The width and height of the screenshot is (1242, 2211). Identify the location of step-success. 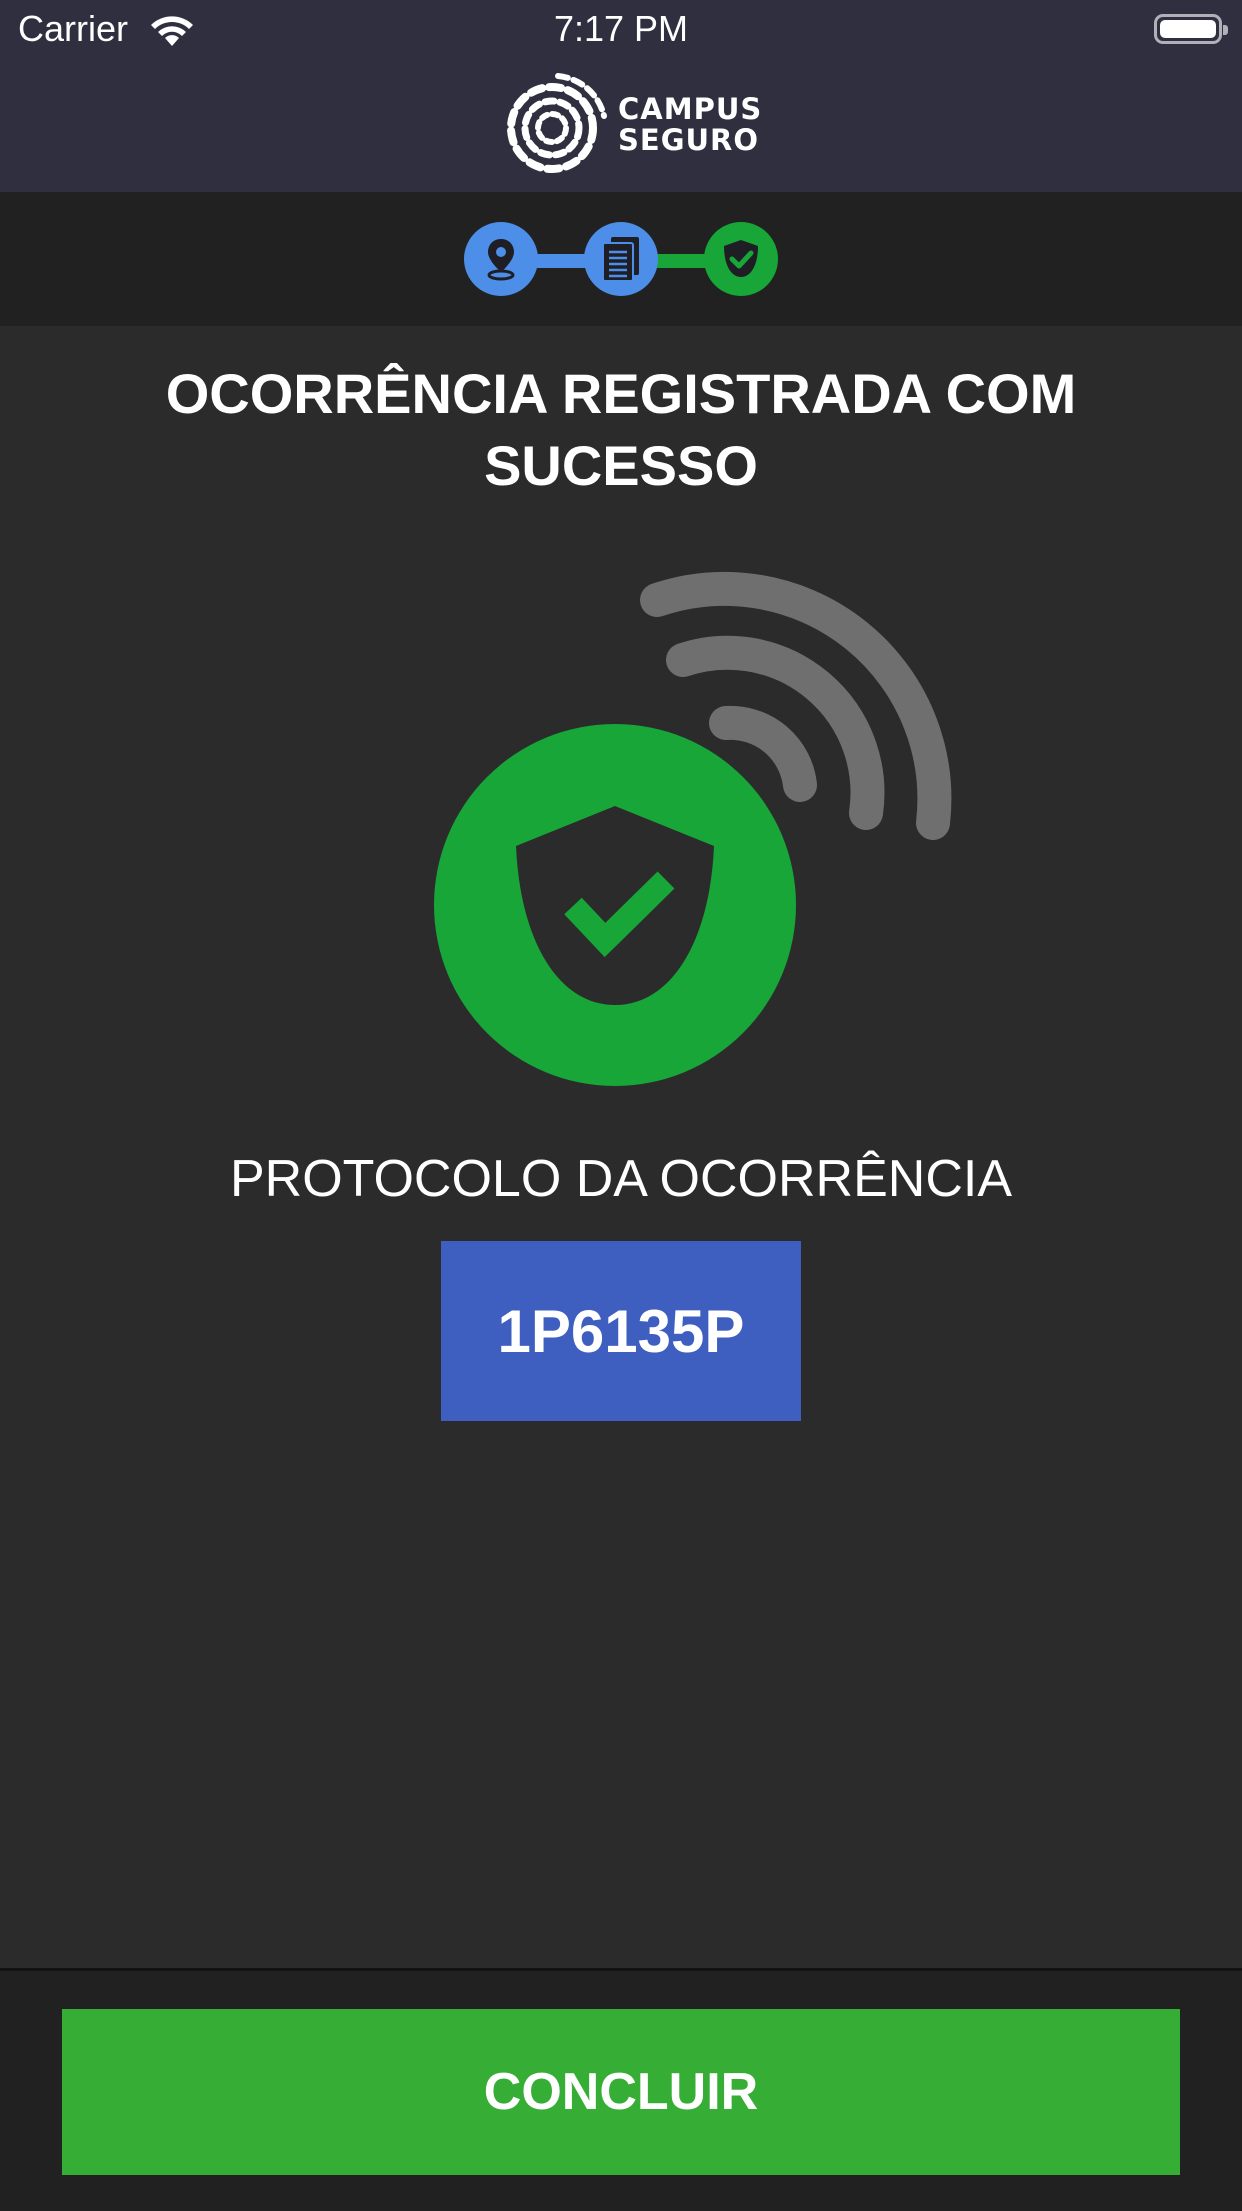
(741, 259).